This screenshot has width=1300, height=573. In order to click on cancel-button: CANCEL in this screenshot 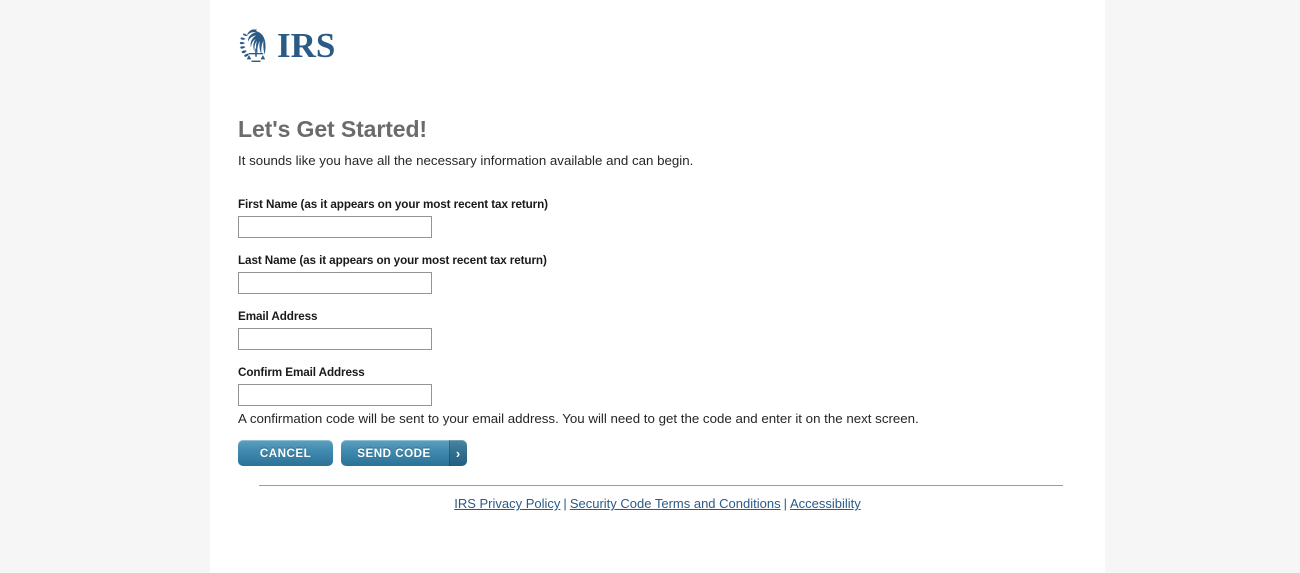, I will do `click(285, 453)`.